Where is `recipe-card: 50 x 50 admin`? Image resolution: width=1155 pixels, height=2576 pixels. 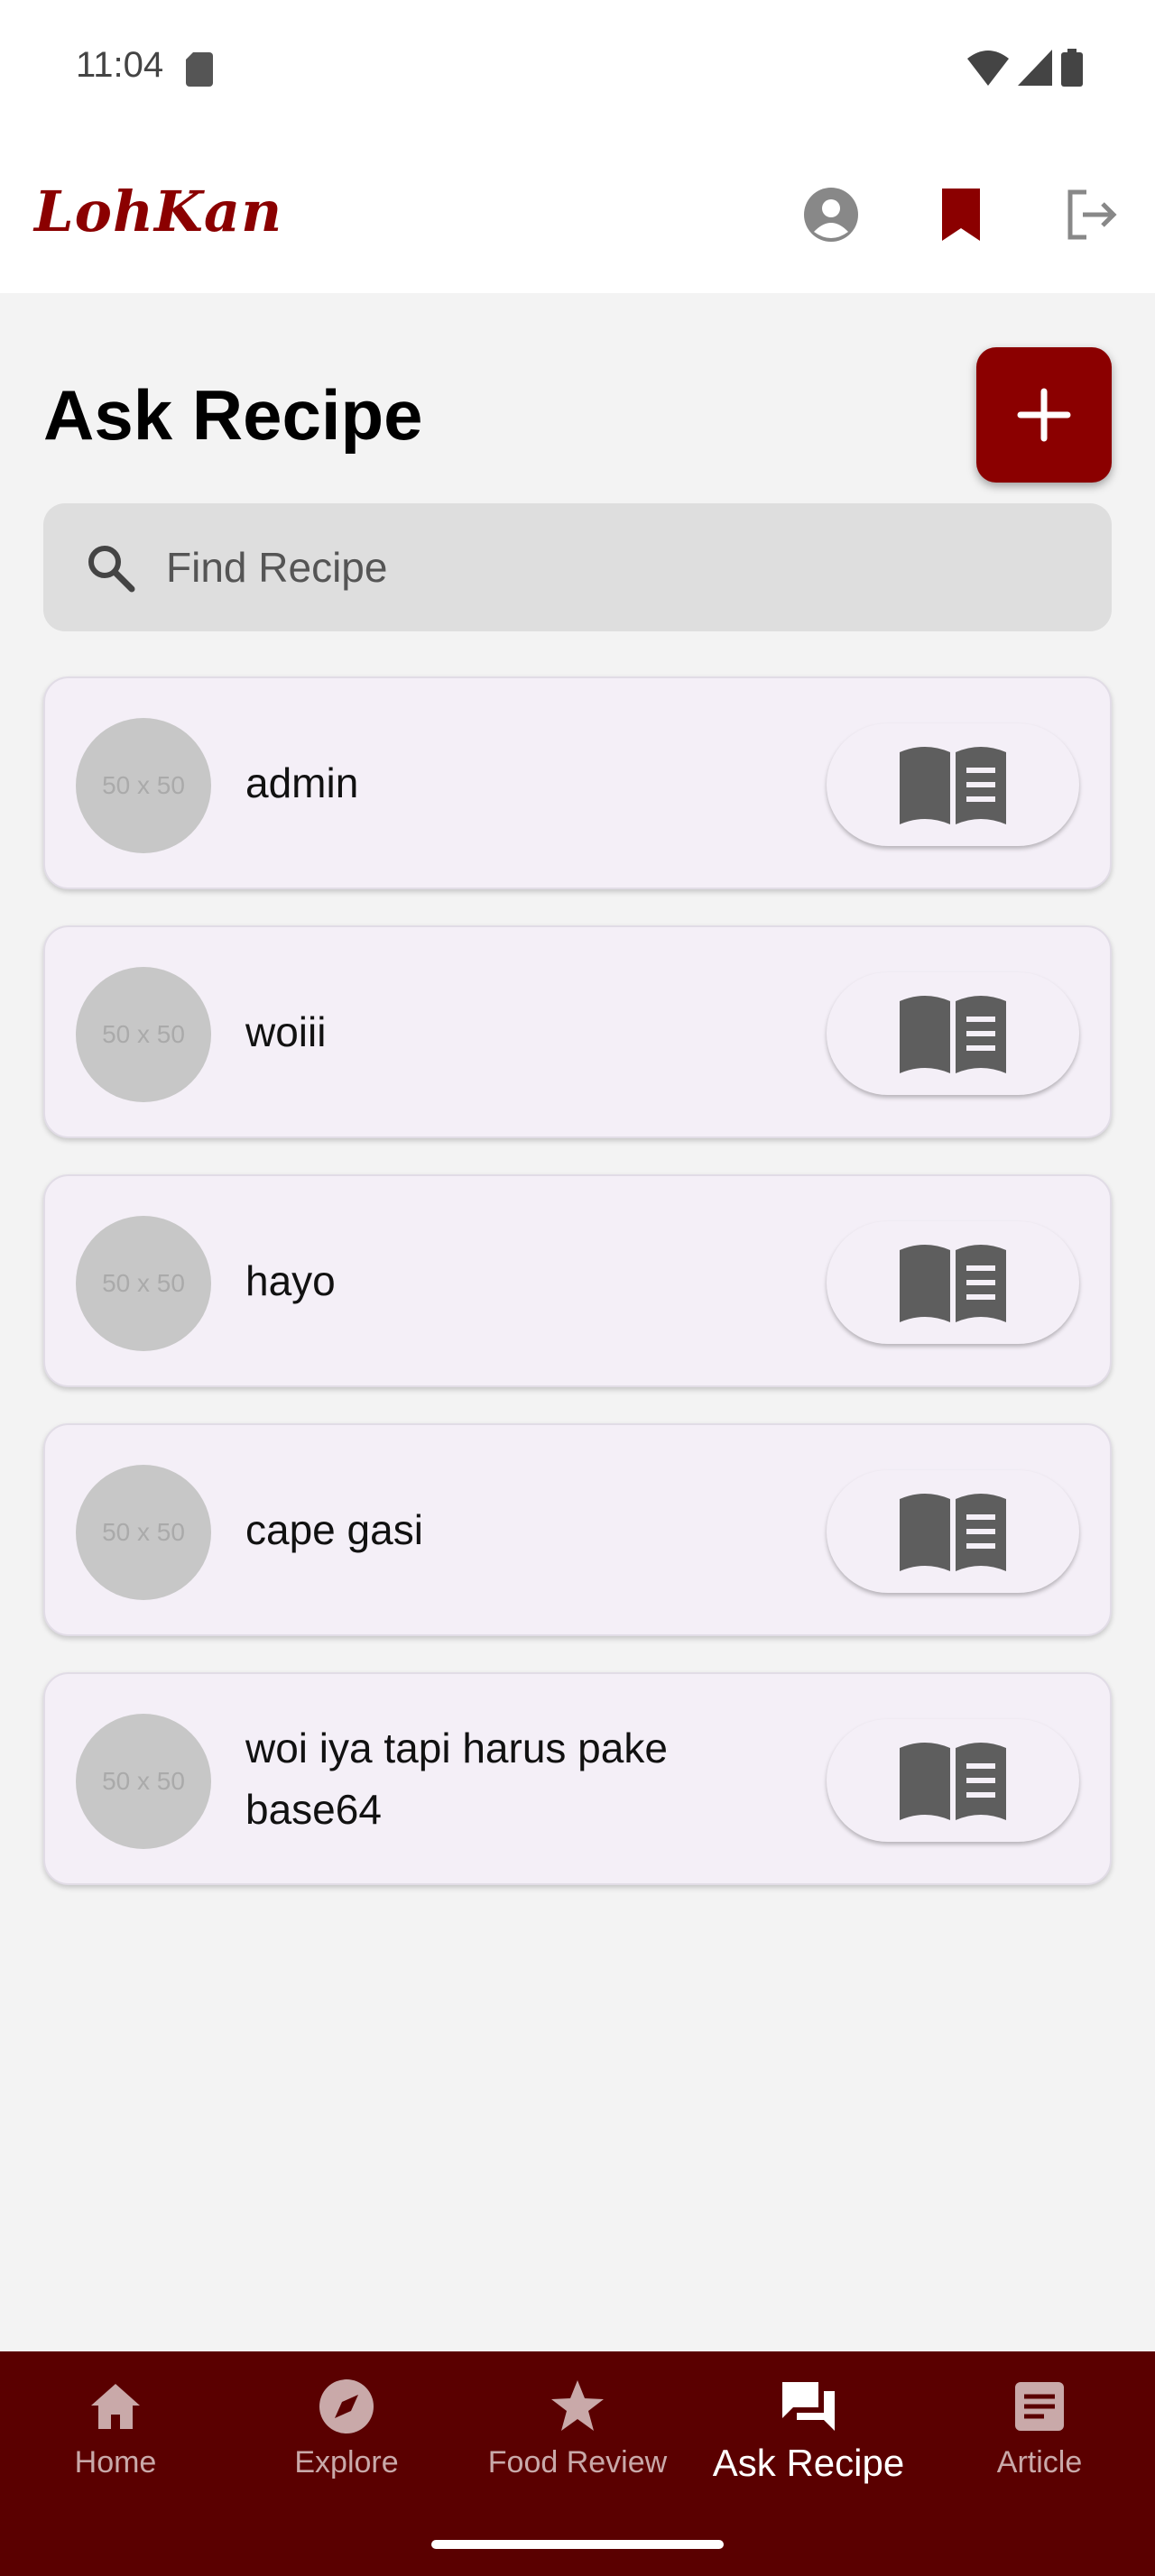 recipe-card: 50 x 50 admin is located at coordinates (577, 782).